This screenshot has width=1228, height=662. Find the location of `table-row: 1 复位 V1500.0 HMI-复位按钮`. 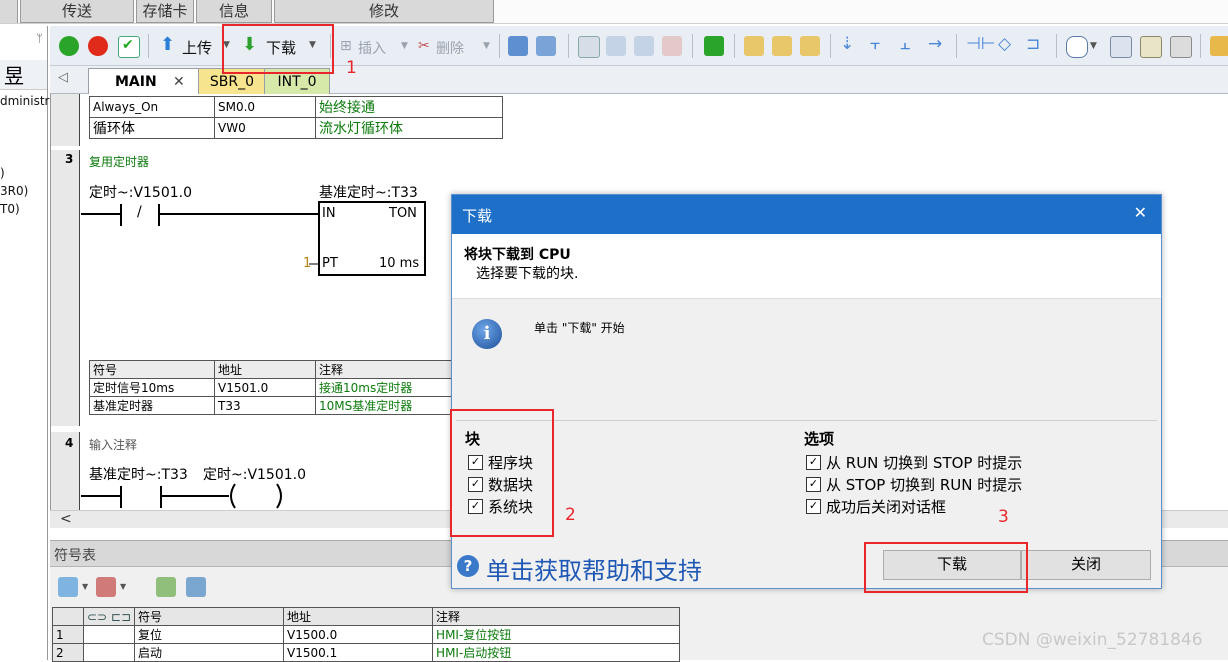

table-row: 1 复位 V1500.0 HMI-复位按钮 is located at coordinates (366, 634).